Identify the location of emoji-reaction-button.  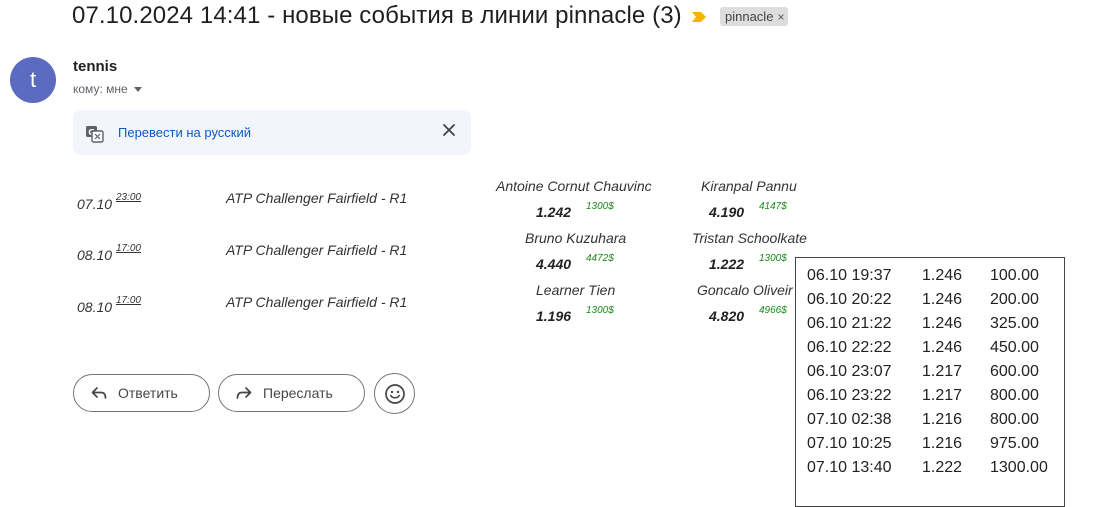
(394, 393).